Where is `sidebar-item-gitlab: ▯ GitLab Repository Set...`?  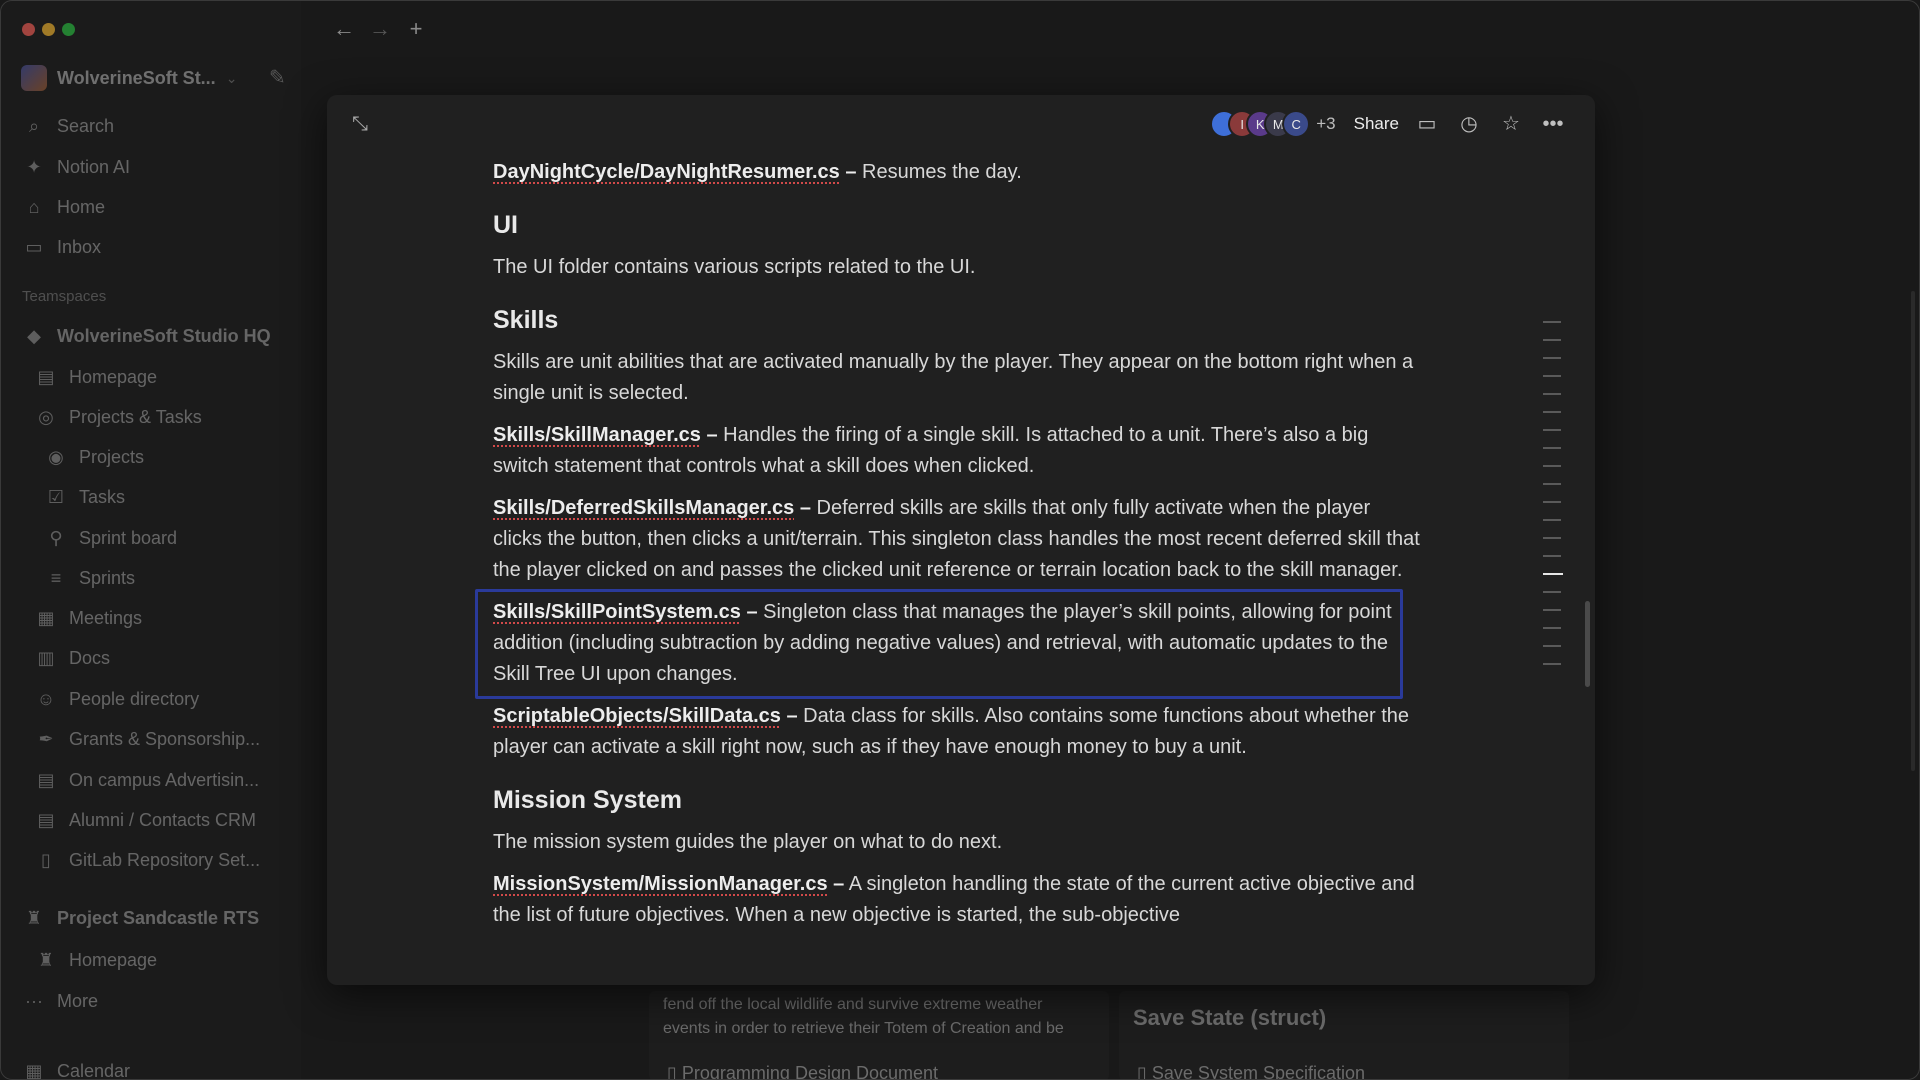
sidebar-item-gitlab: ▯ GitLab Repository Set... is located at coordinates (147, 860).